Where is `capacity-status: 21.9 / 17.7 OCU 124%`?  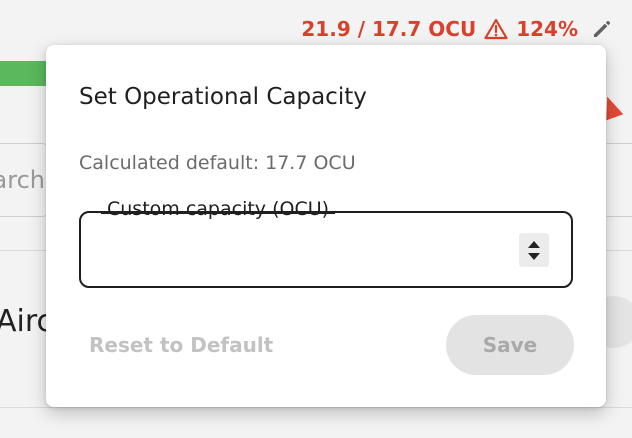
capacity-status: 21.9 / 17.7 OCU 124% is located at coordinates (457, 29).